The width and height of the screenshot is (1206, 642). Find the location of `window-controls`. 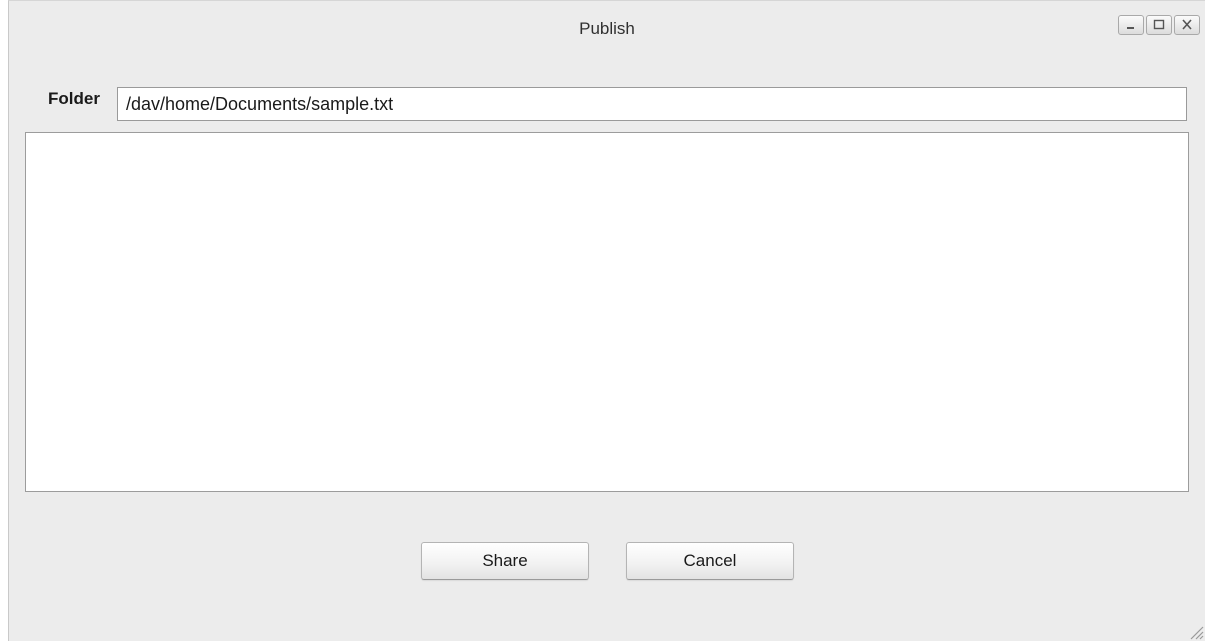

window-controls is located at coordinates (1158, 25).